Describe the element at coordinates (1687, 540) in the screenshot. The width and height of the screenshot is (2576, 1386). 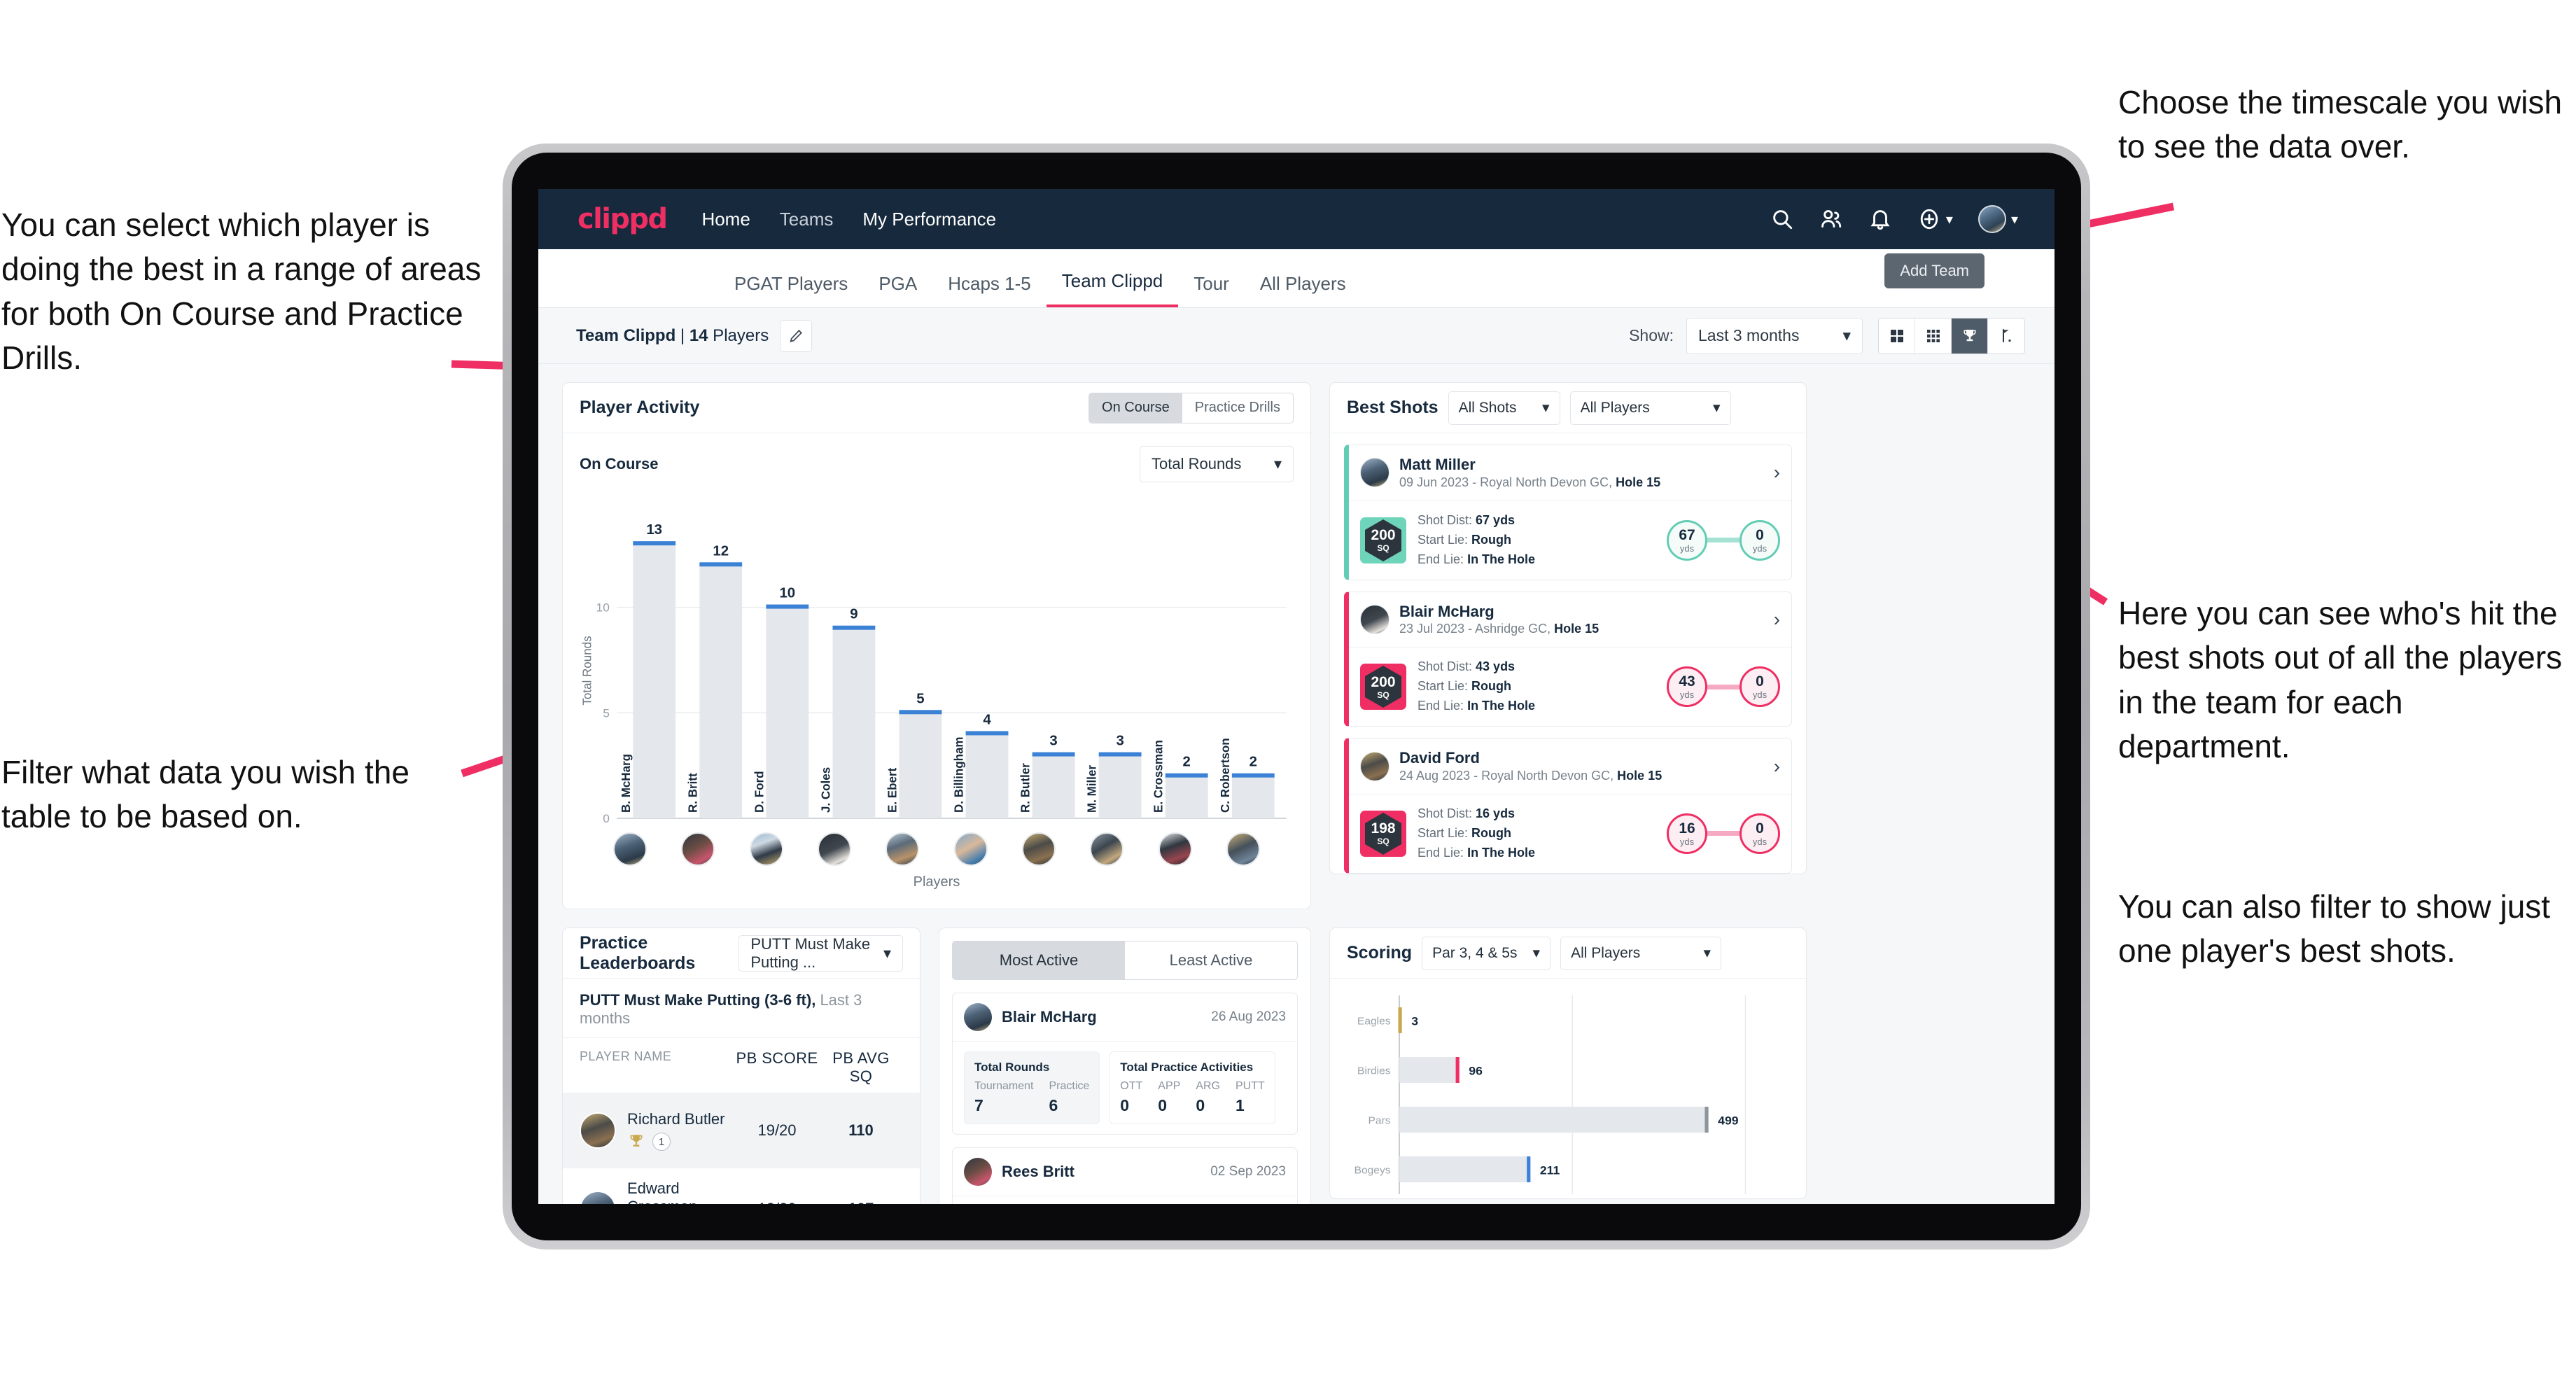
I see `shot-start-distance: 67 yds` at that location.